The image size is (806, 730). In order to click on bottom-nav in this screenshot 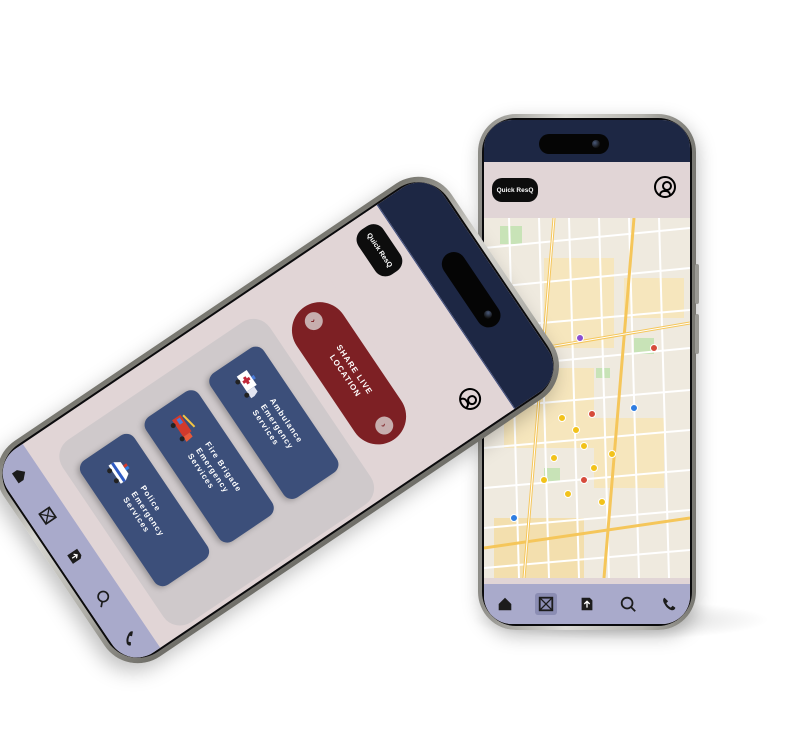, I will do `click(587, 604)`.